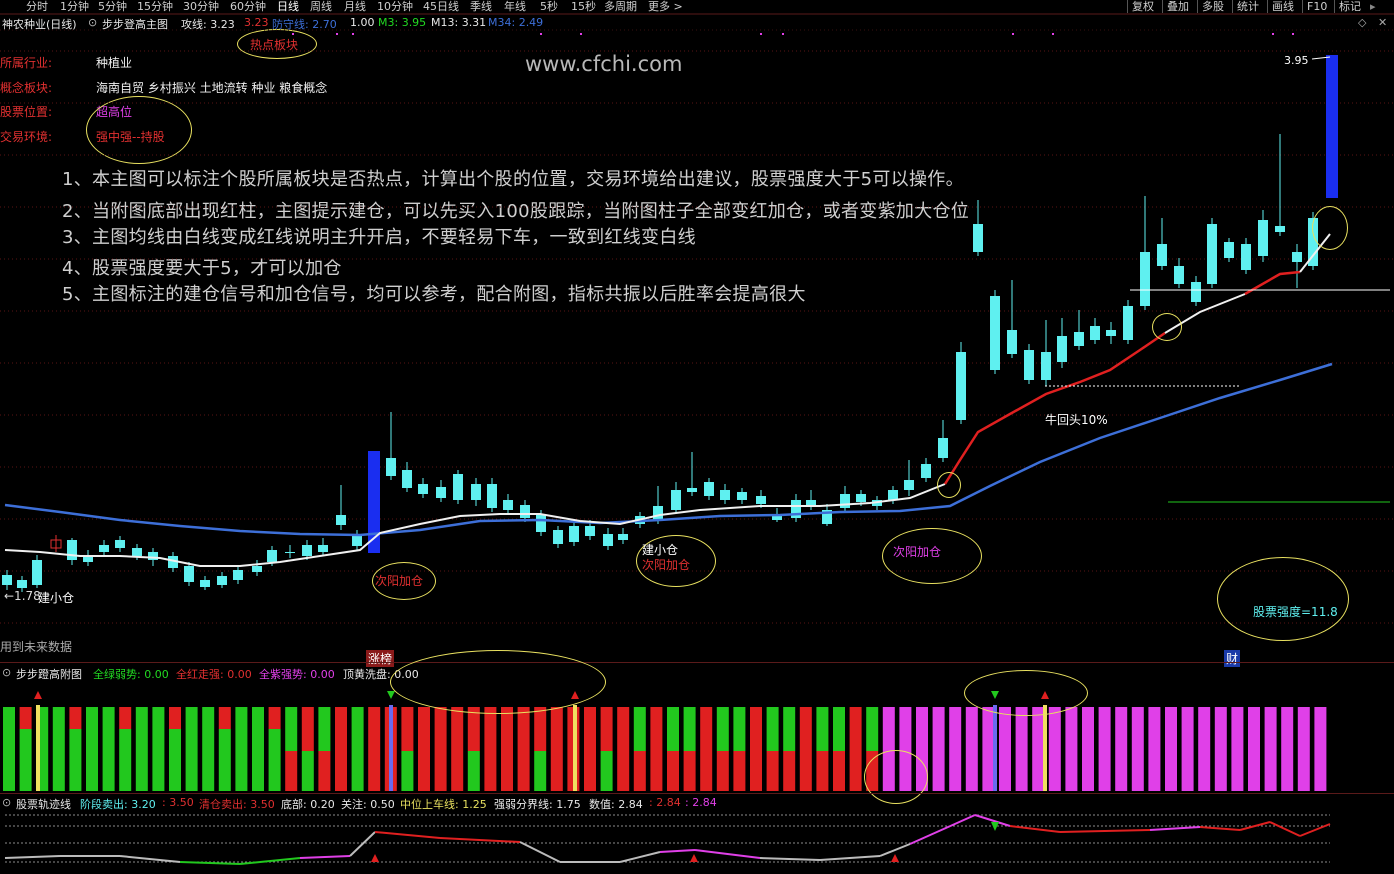 The image size is (1394, 874). What do you see at coordinates (701, 802) in the screenshot?
I see `sub2-value3: : 2.84` at bounding box center [701, 802].